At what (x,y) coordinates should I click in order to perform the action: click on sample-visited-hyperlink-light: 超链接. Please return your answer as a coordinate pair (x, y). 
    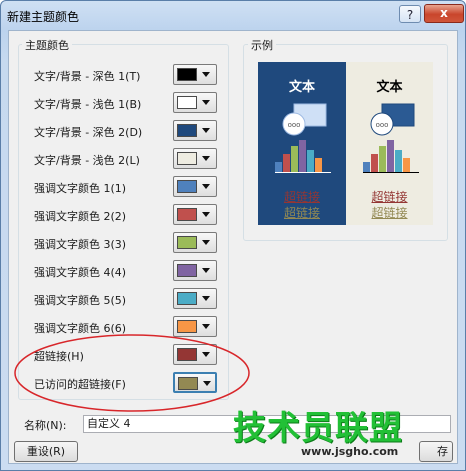
    Looking at the image, I should click on (389, 213).